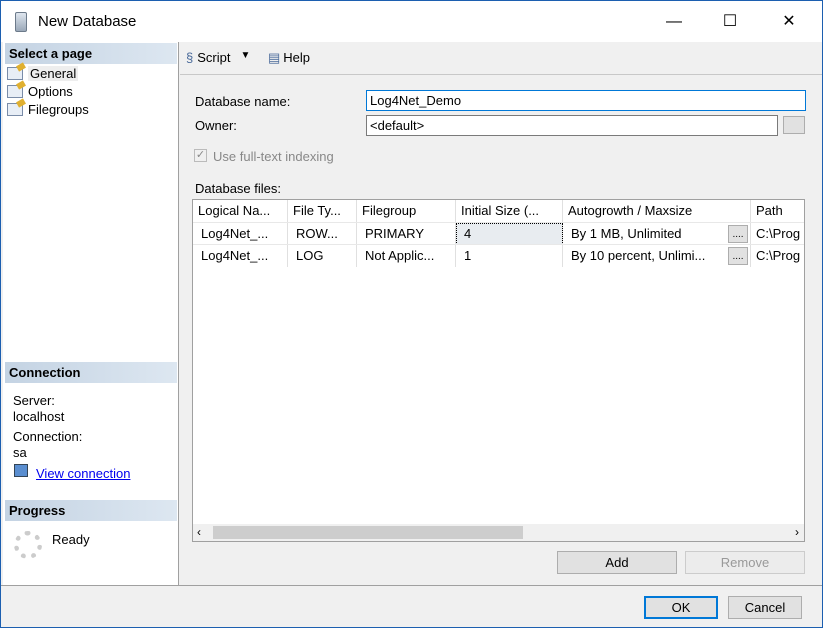 This screenshot has width=823, height=628. I want to click on fulltext-checkbox: ✓ Use full-text indexing, so click(264, 156).